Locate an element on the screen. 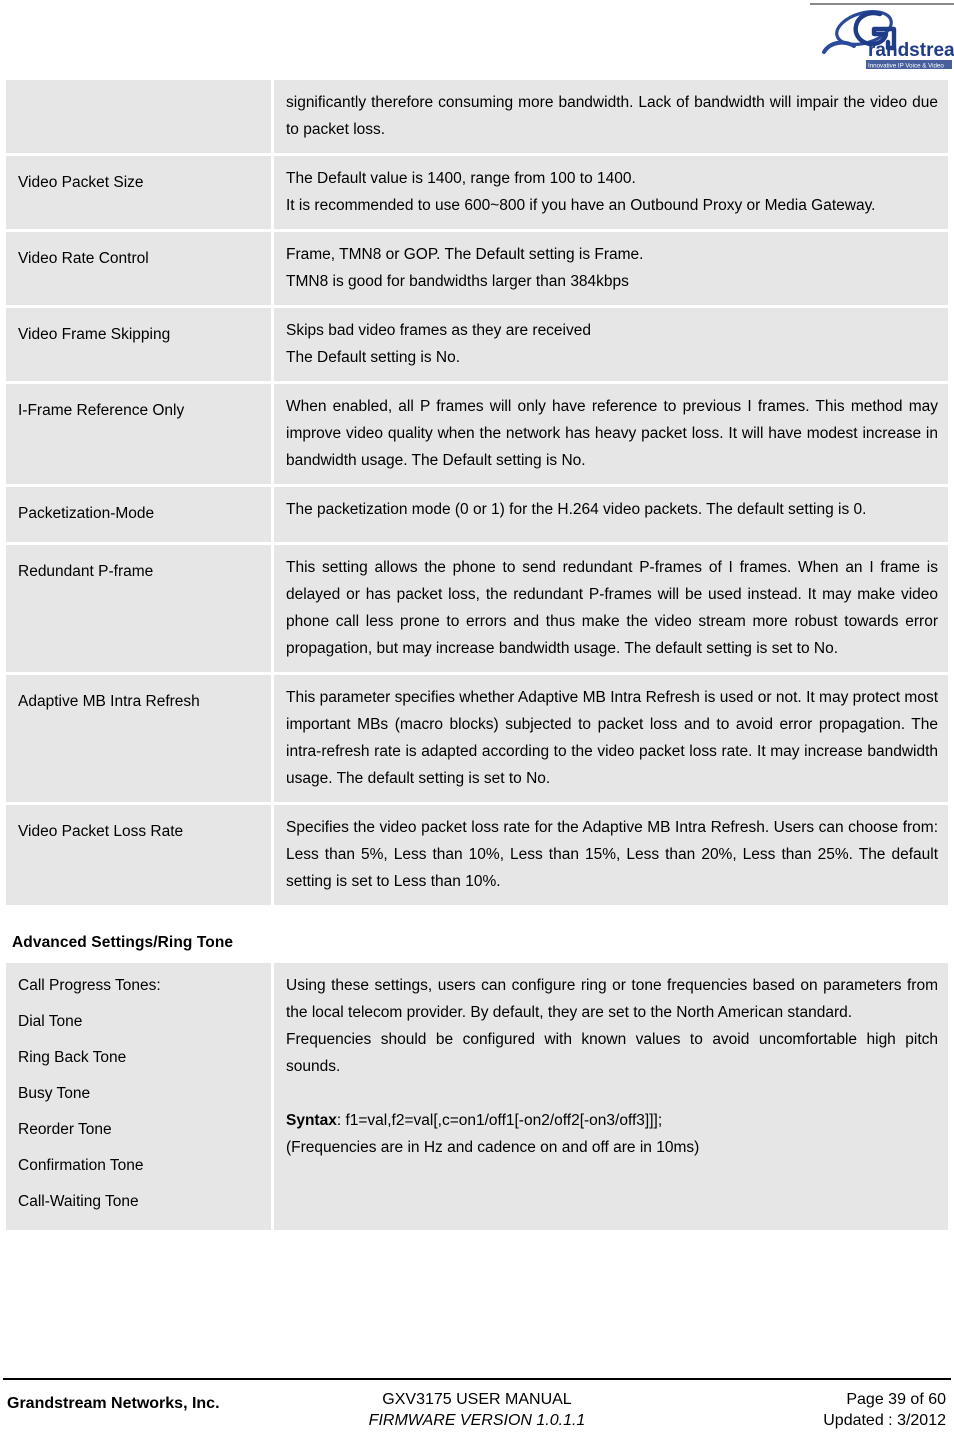  setting-name-label: Adaptive MB Intra Refresh is located at coordinates (109, 701).